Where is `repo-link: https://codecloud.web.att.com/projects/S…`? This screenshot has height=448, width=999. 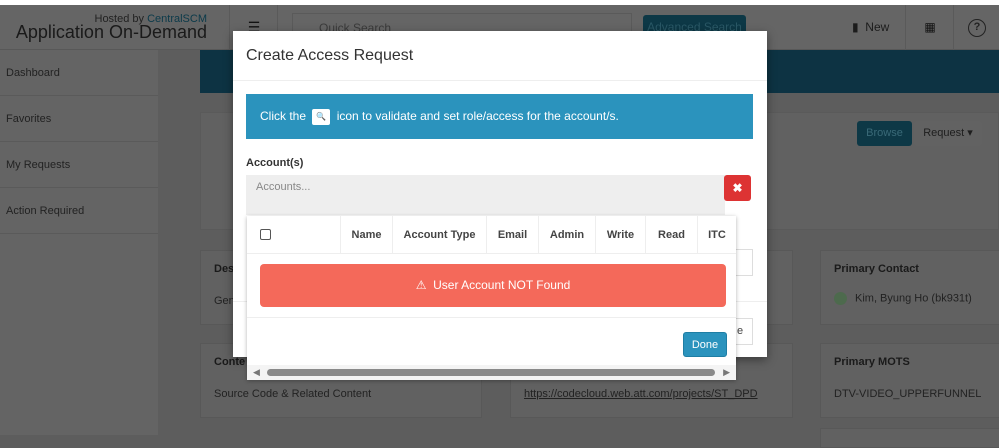 repo-link: https://codecloud.web.att.com/projects/S… is located at coordinates (641, 394).